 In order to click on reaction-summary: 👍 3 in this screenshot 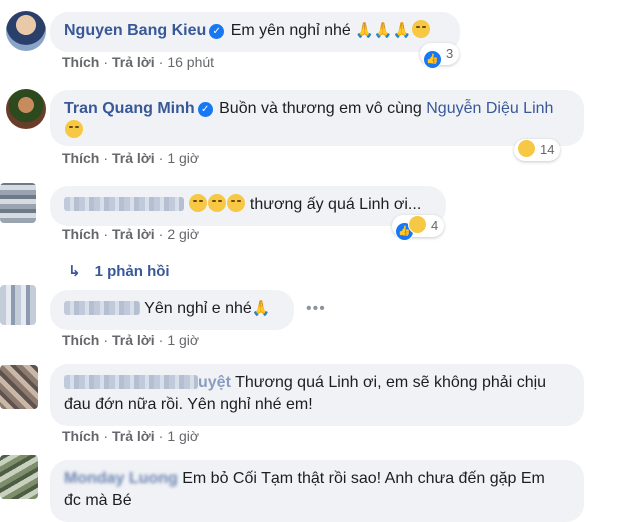, I will do `click(440, 56)`.